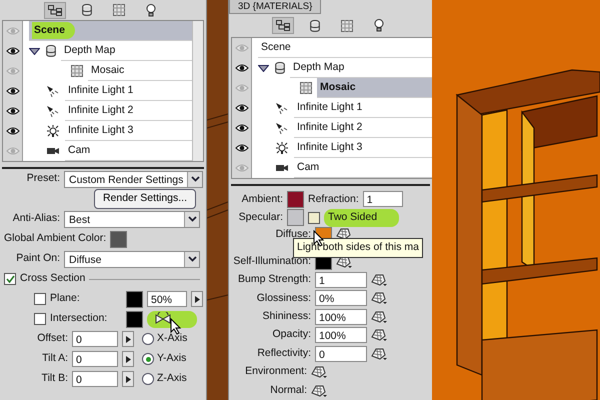  Describe the element at coordinates (283, 298) in the screenshot. I see `field-label: Glossiness:` at that location.